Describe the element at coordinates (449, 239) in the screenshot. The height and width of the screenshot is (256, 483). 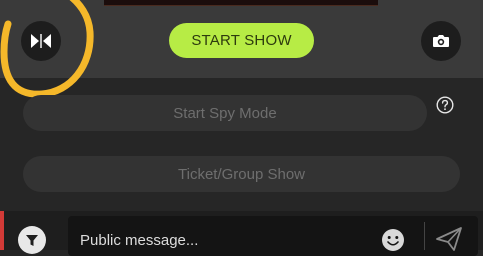
I see `send-icon` at that location.